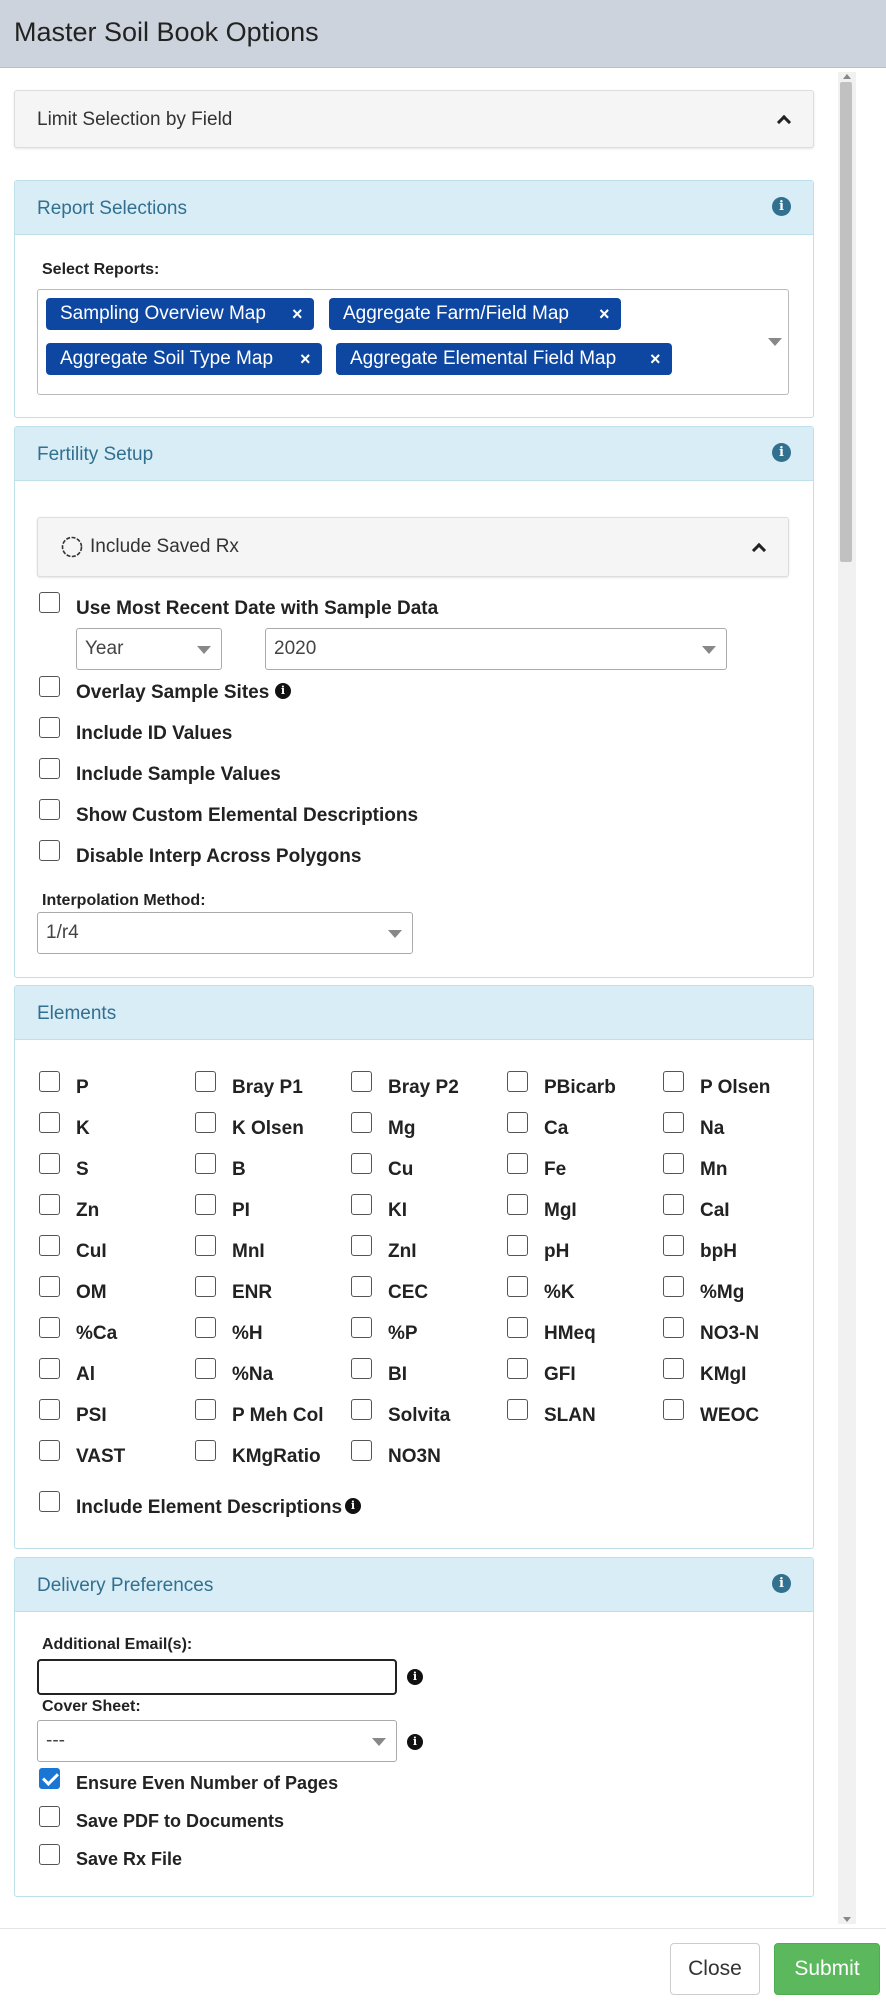 Image resolution: width=886 pixels, height=2010 pixels. What do you see at coordinates (49, 1816) in the screenshot?
I see `checkbox-save-pdf` at bounding box center [49, 1816].